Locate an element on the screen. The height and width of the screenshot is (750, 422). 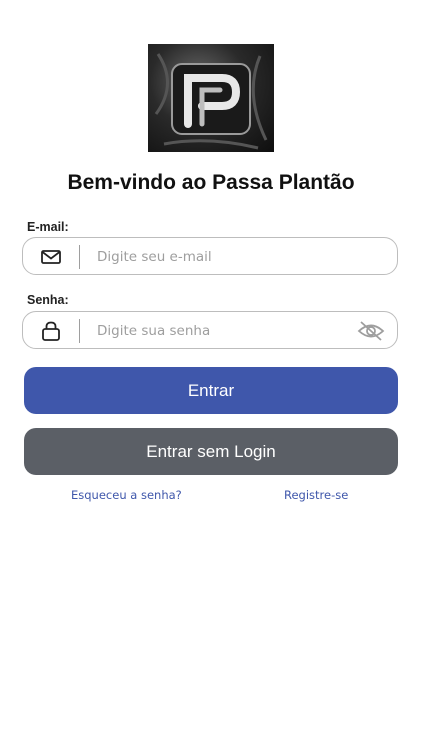
app-logo is located at coordinates (211, 98).